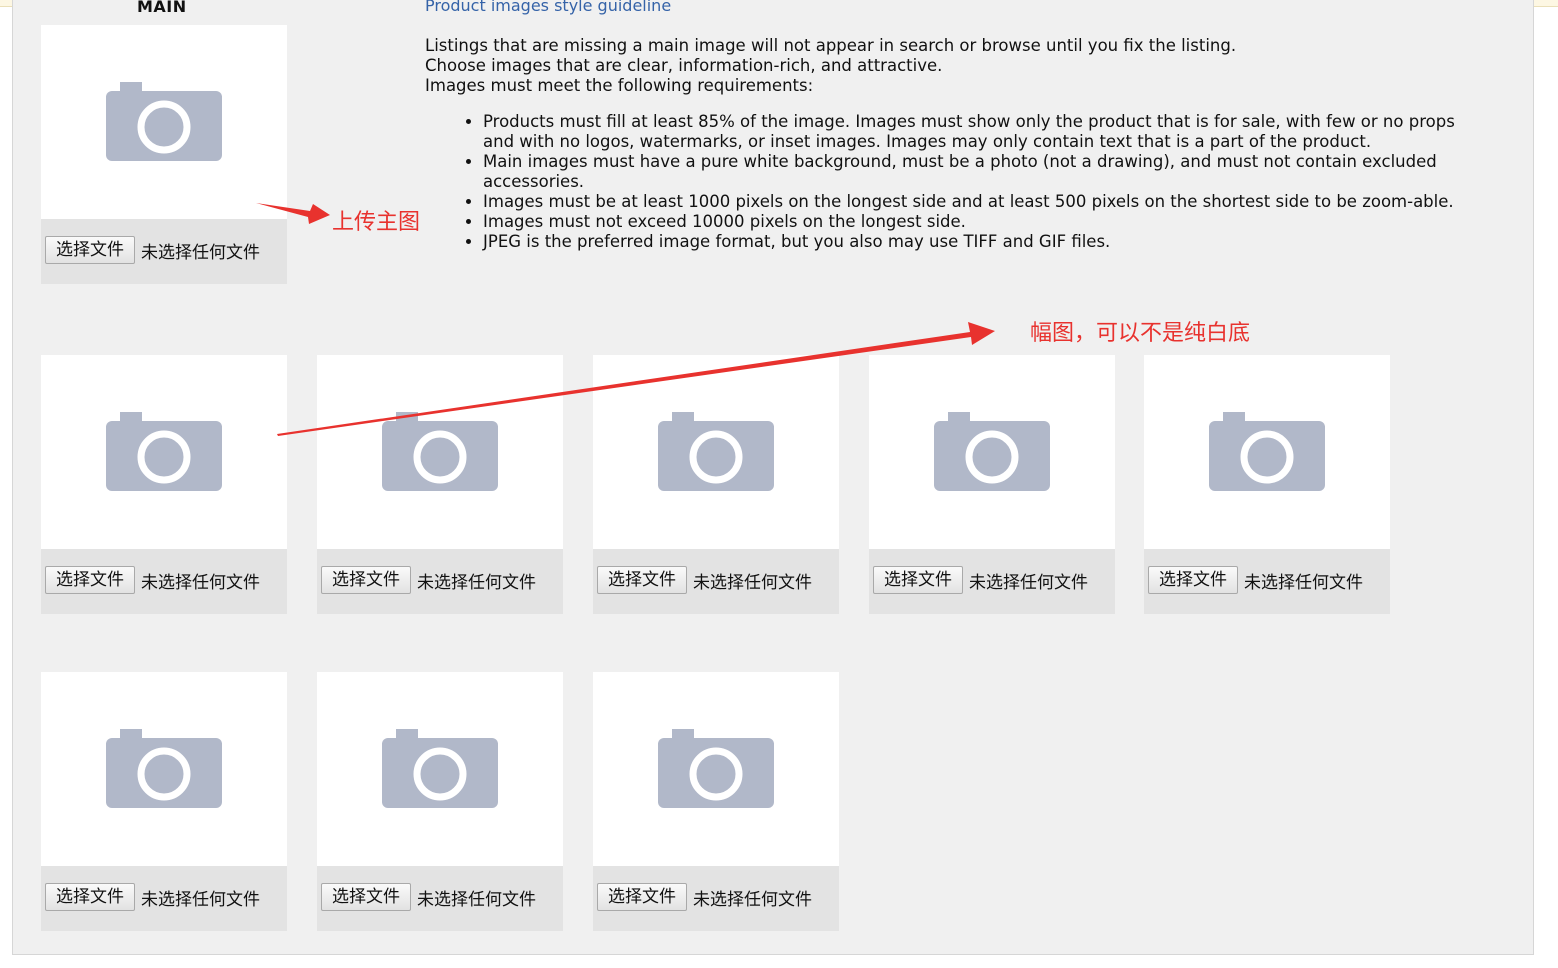  I want to click on arrow-to-secondary-images, so click(636, 379).